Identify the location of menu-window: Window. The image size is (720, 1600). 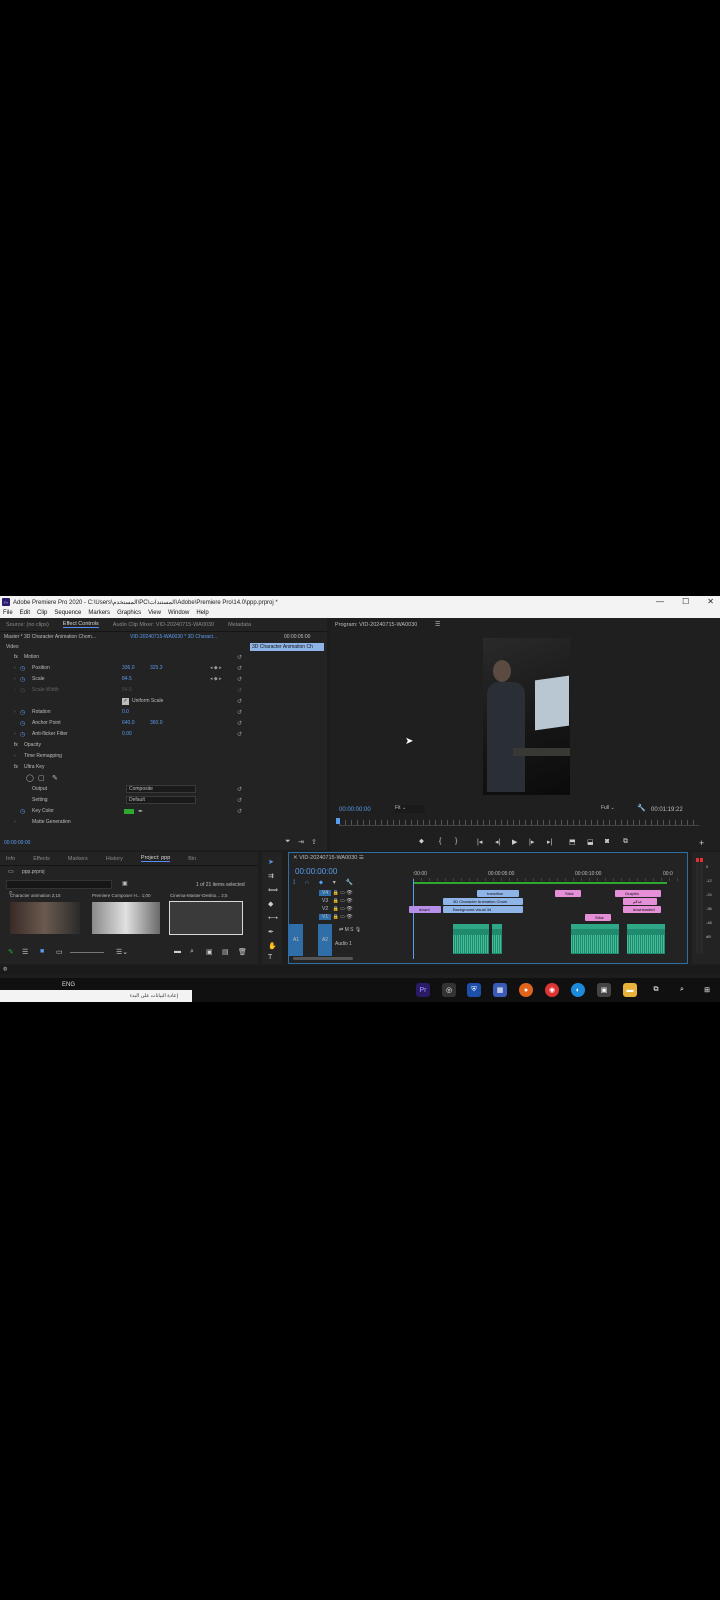
(178, 613).